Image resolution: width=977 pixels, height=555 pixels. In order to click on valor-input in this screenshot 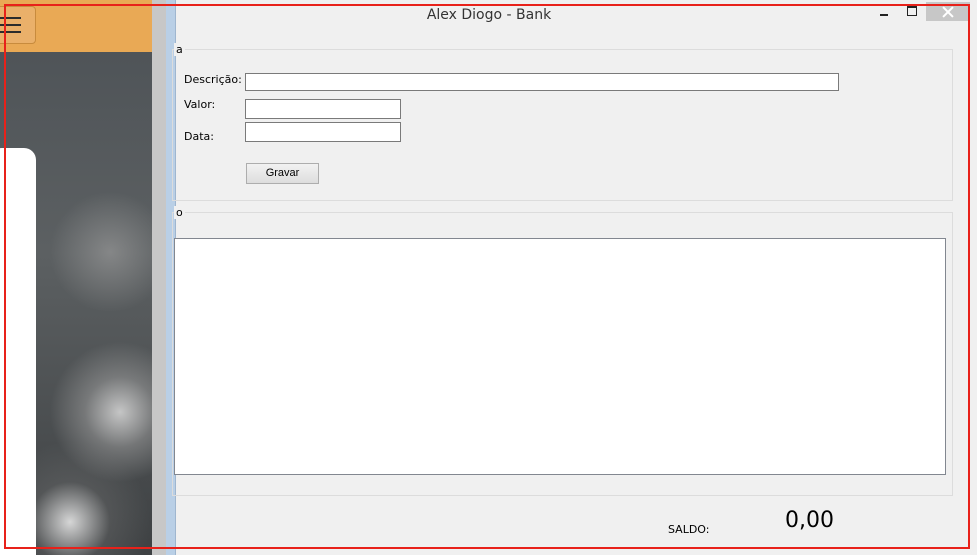, I will do `click(323, 109)`.